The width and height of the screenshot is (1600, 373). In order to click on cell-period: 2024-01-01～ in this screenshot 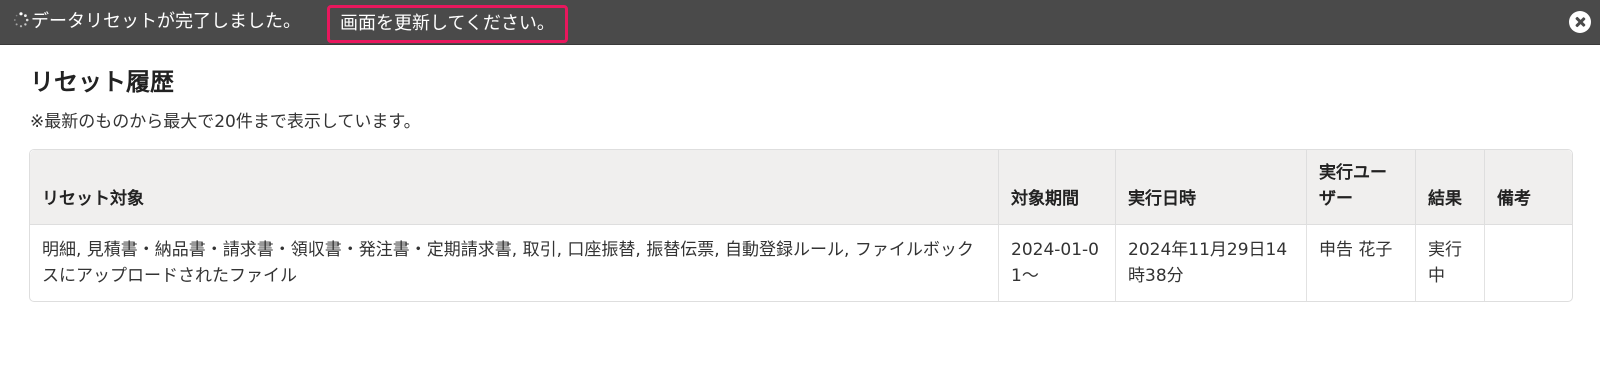, I will do `click(1057, 263)`.